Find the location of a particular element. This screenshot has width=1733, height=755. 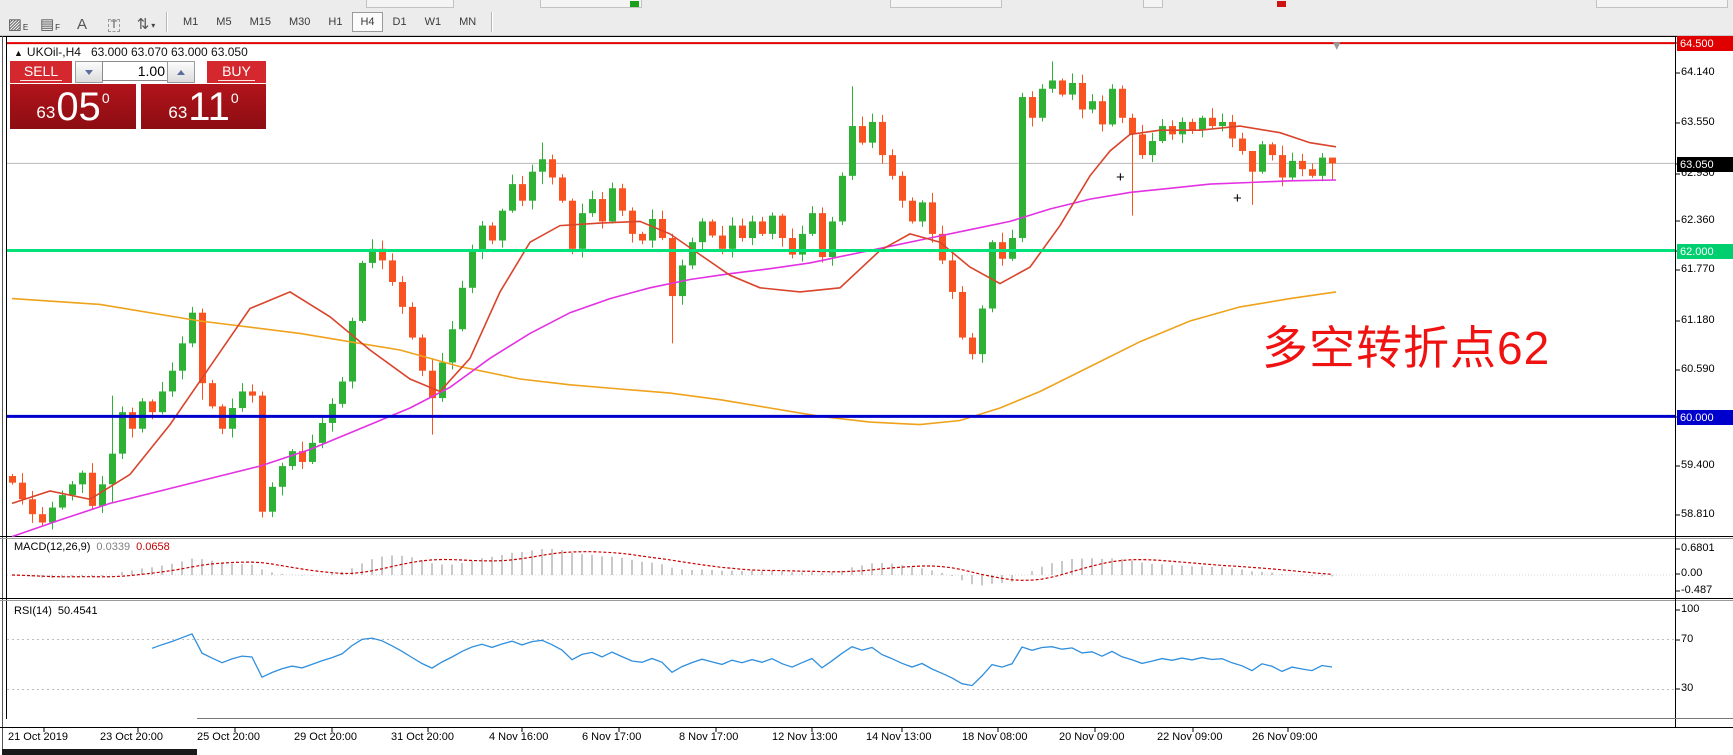

macd-axis-label: 0.6801 is located at coordinates (1698, 548).